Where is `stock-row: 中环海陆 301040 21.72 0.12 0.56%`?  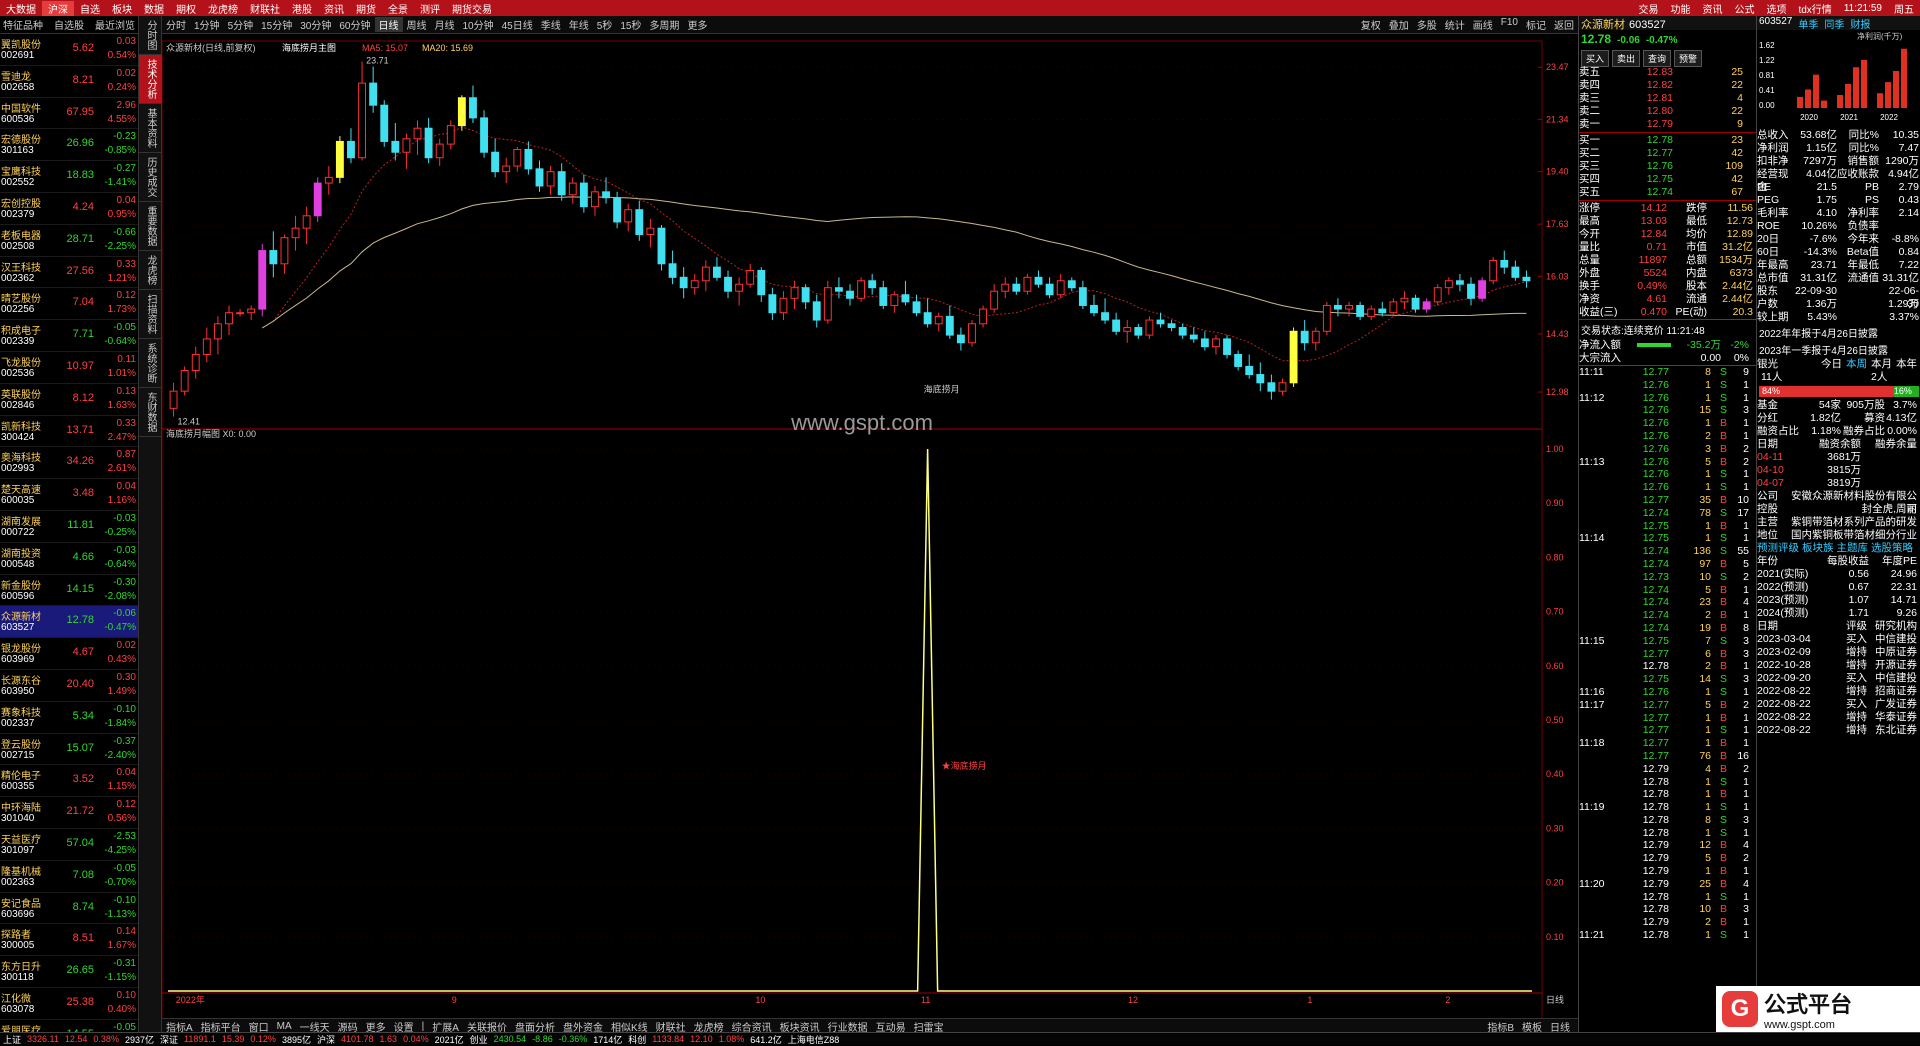 stock-row: 中环海陆 301040 21.72 0.12 0.56% is located at coordinates (69, 813).